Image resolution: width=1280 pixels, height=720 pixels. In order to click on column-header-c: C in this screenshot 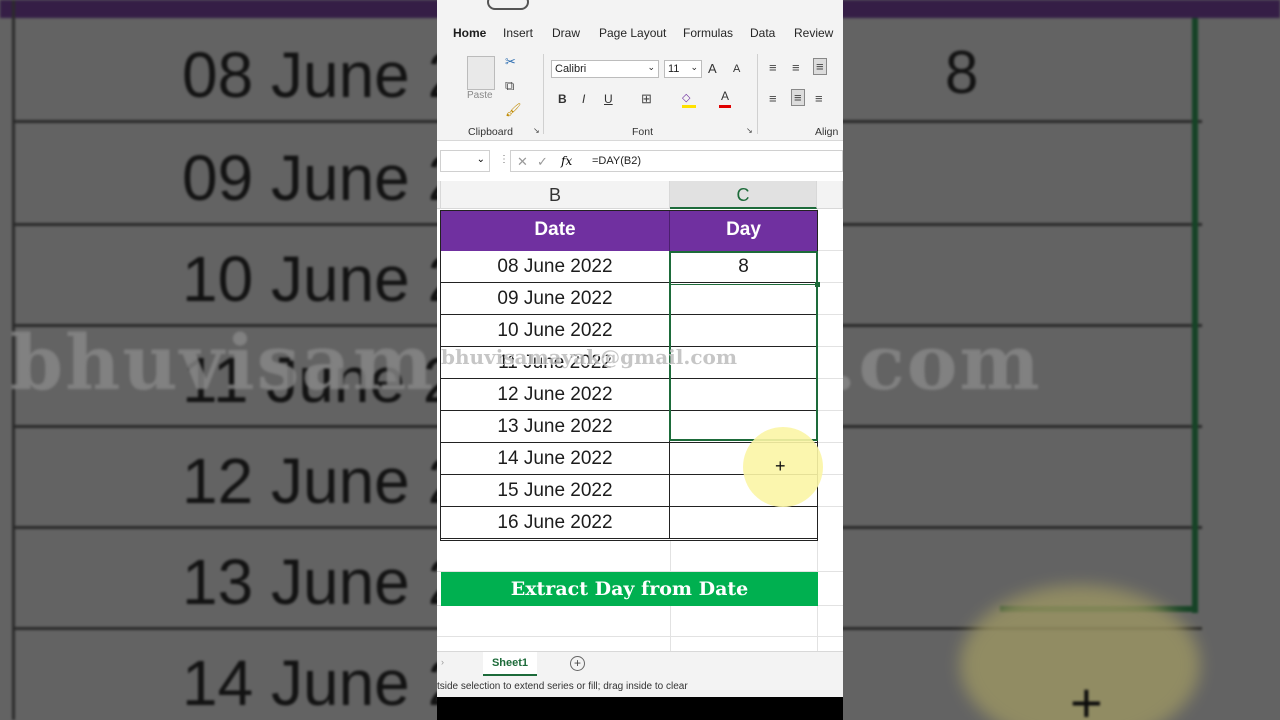, I will do `click(743, 195)`.